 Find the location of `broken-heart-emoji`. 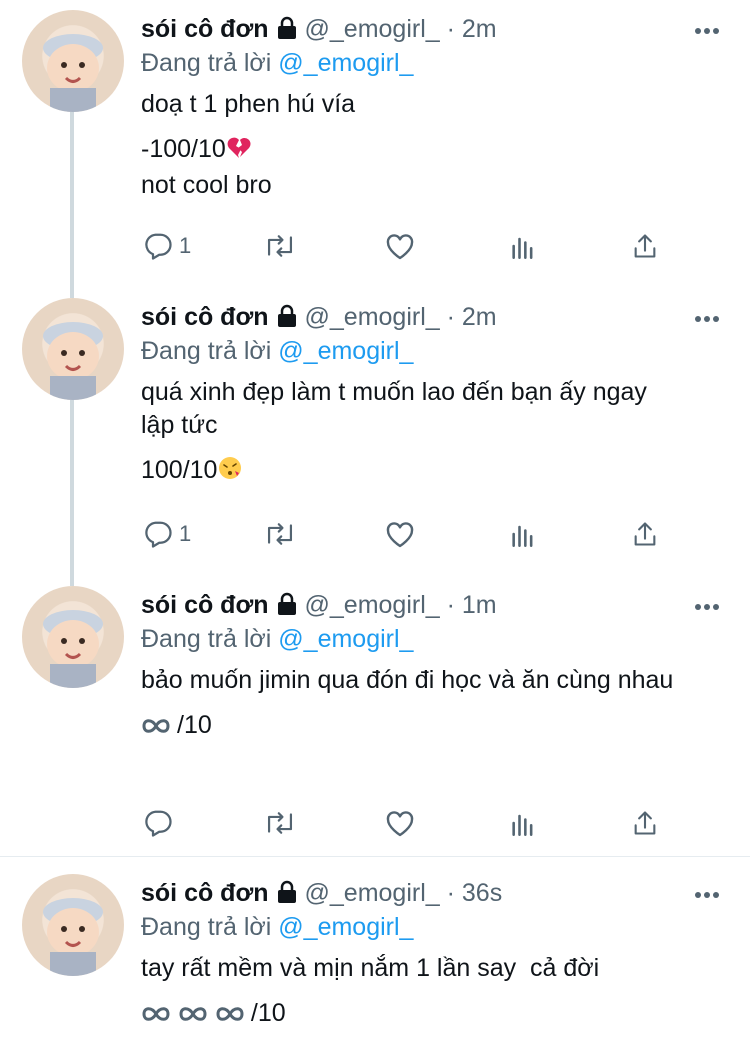

broken-heart-emoji is located at coordinates (239, 152).